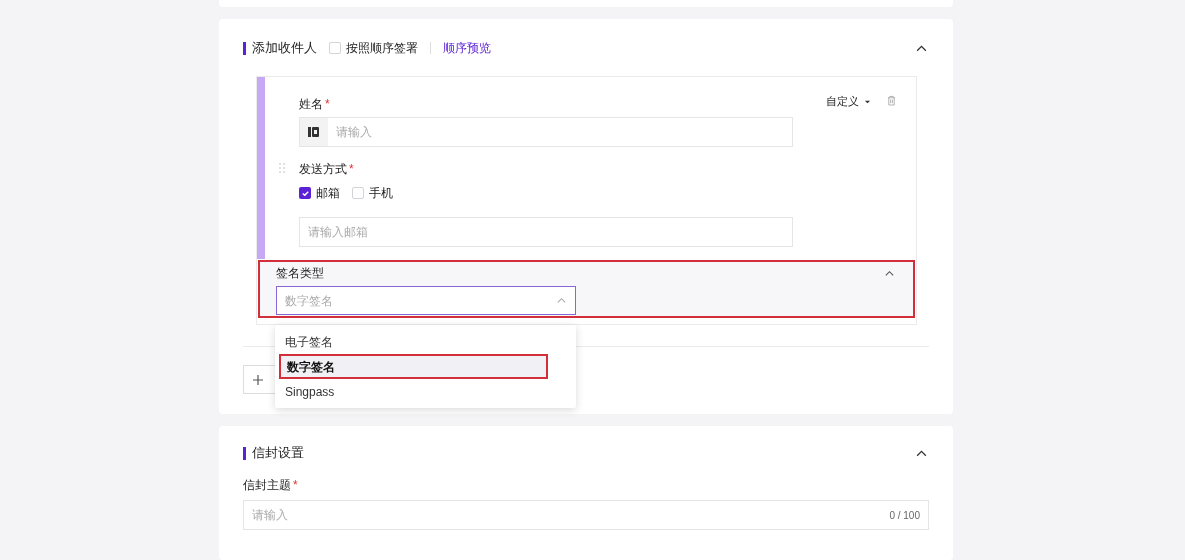 Image resolution: width=1185 pixels, height=560 pixels. I want to click on preview-link: 顺序预览, so click(467, 48).